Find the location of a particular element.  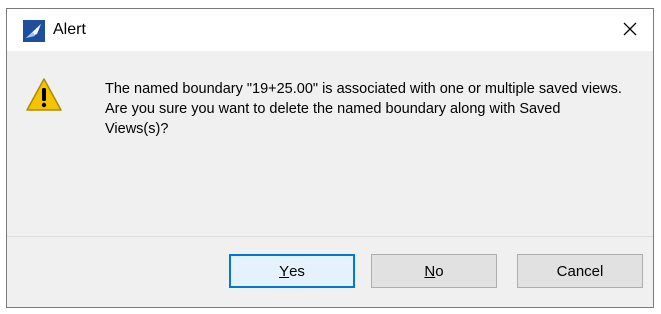

no-button: No is located at coordinates (434, 271).